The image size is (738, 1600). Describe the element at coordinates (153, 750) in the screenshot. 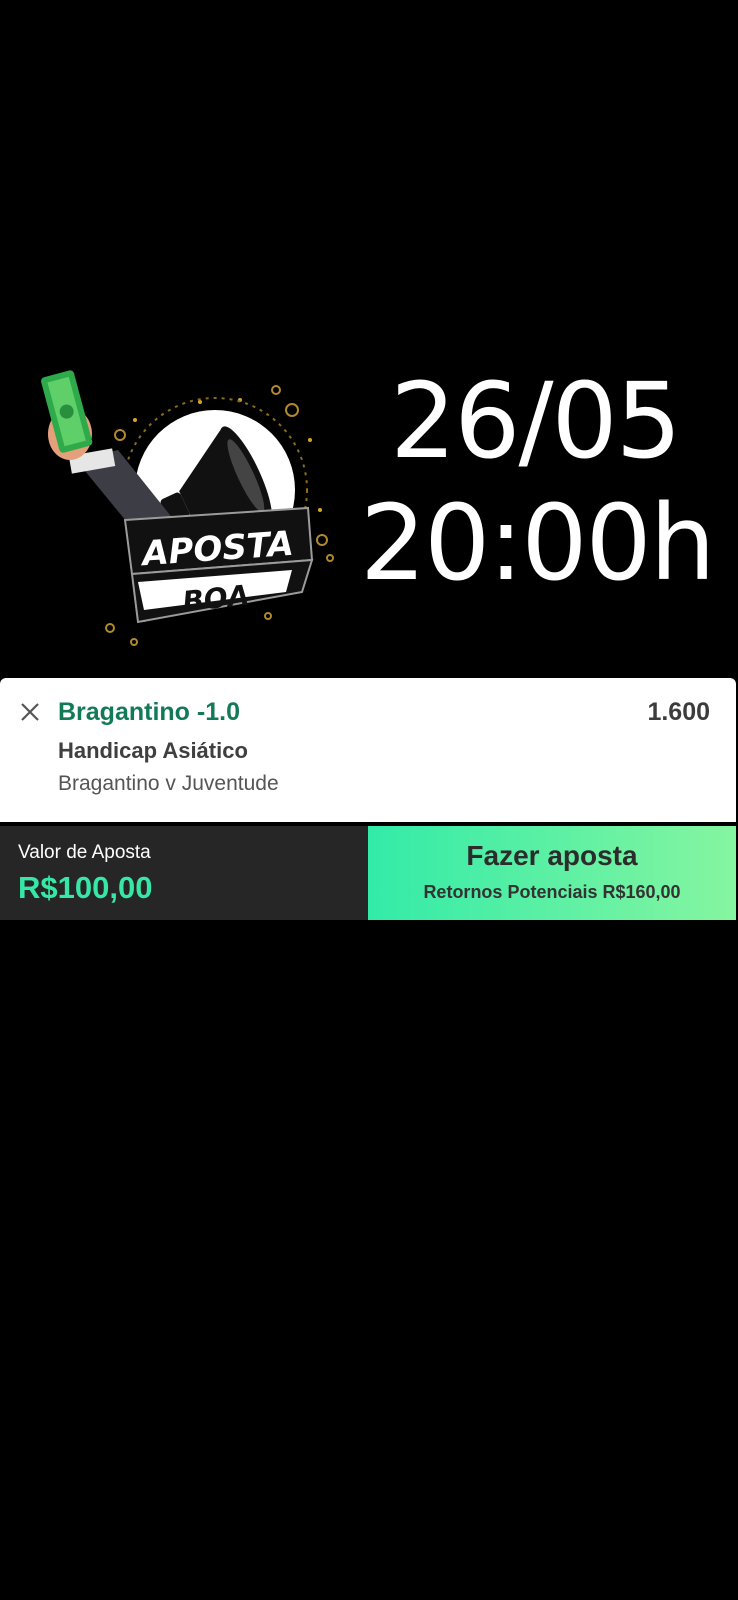

I see `bet-market: Handicap Asiático` at that location.